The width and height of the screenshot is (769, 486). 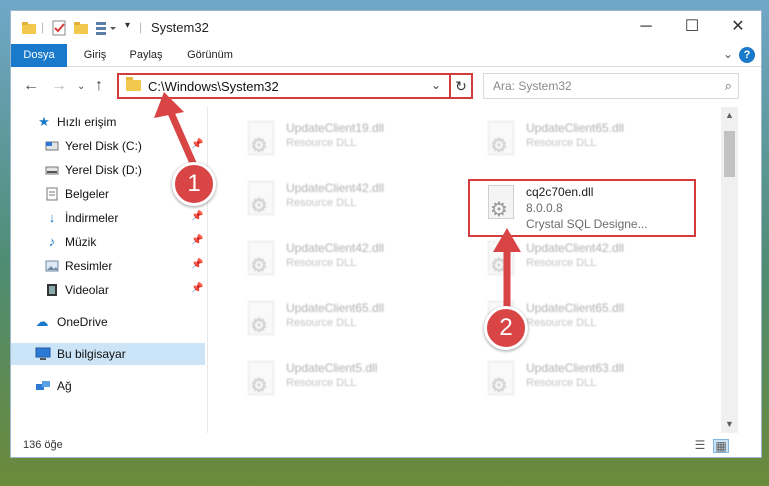 I want to click on sidebar-item-label: Hızlı erişim, so click(x=87, y=122).